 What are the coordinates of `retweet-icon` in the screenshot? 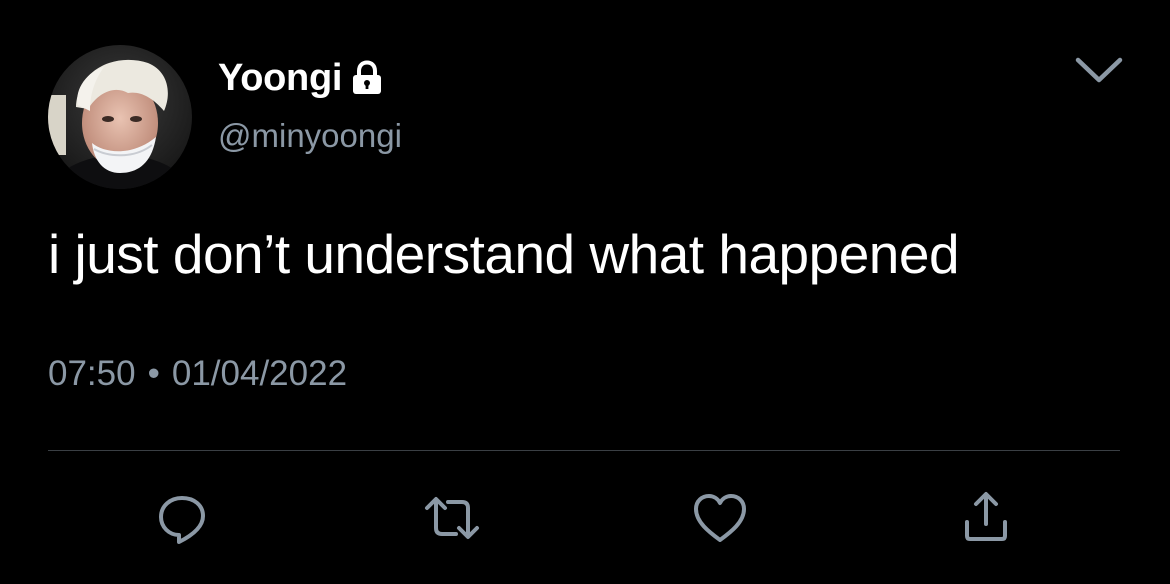 It's located at (452, 518).